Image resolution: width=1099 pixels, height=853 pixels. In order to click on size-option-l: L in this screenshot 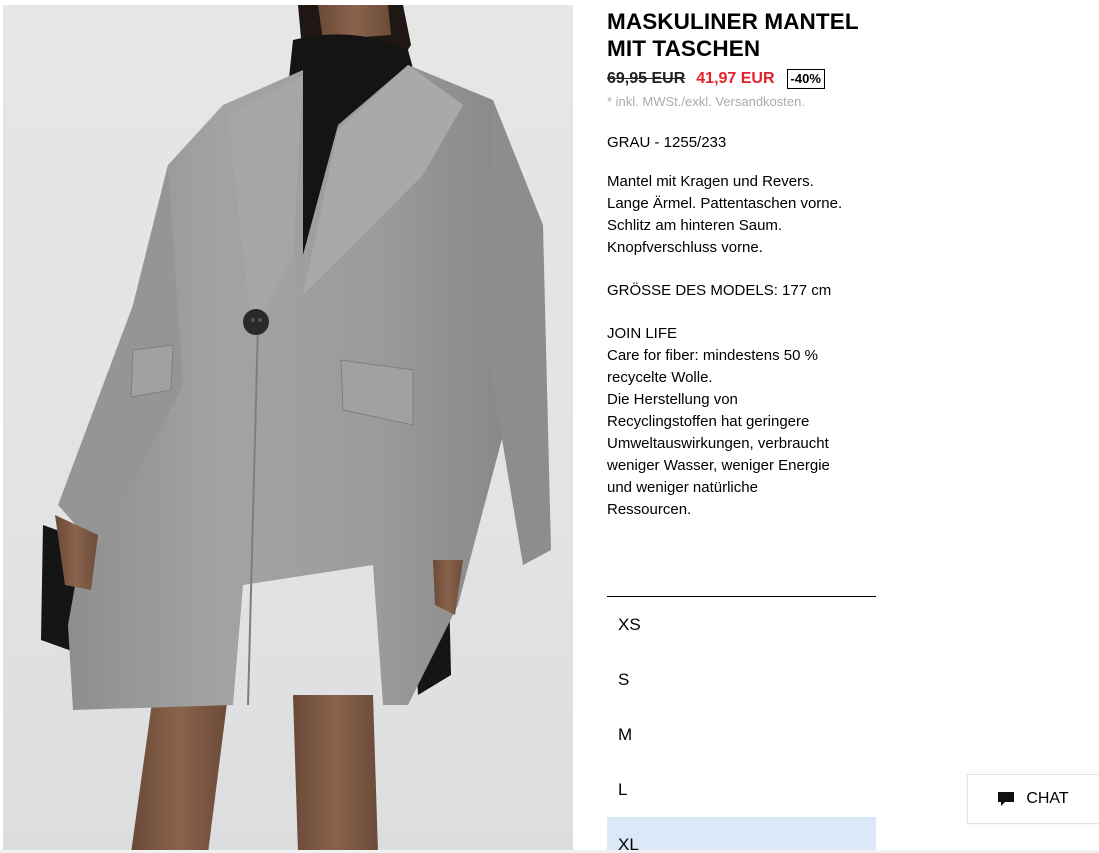, I will do `click(741, 789)`.